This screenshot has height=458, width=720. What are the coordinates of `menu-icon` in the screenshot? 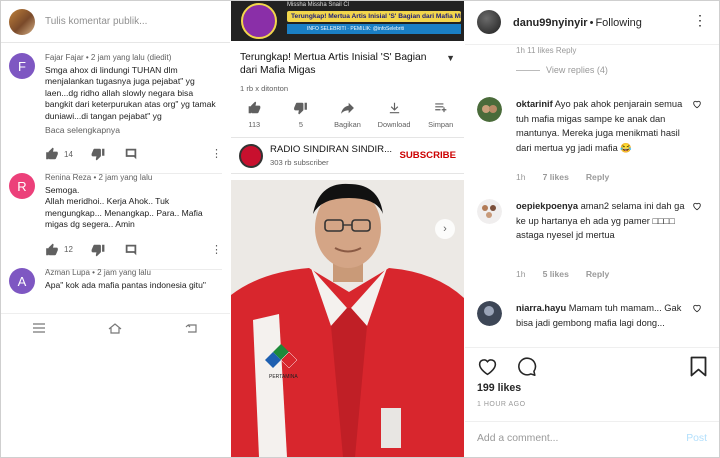 It's located at (39, 328).